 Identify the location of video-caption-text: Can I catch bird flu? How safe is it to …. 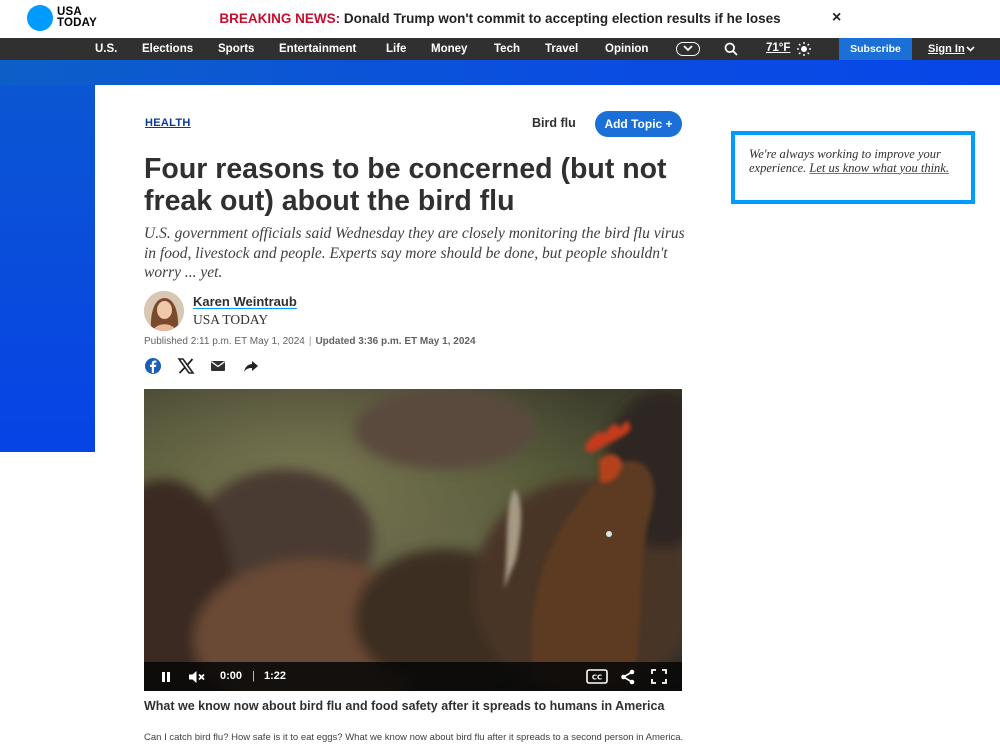
(414, 737).